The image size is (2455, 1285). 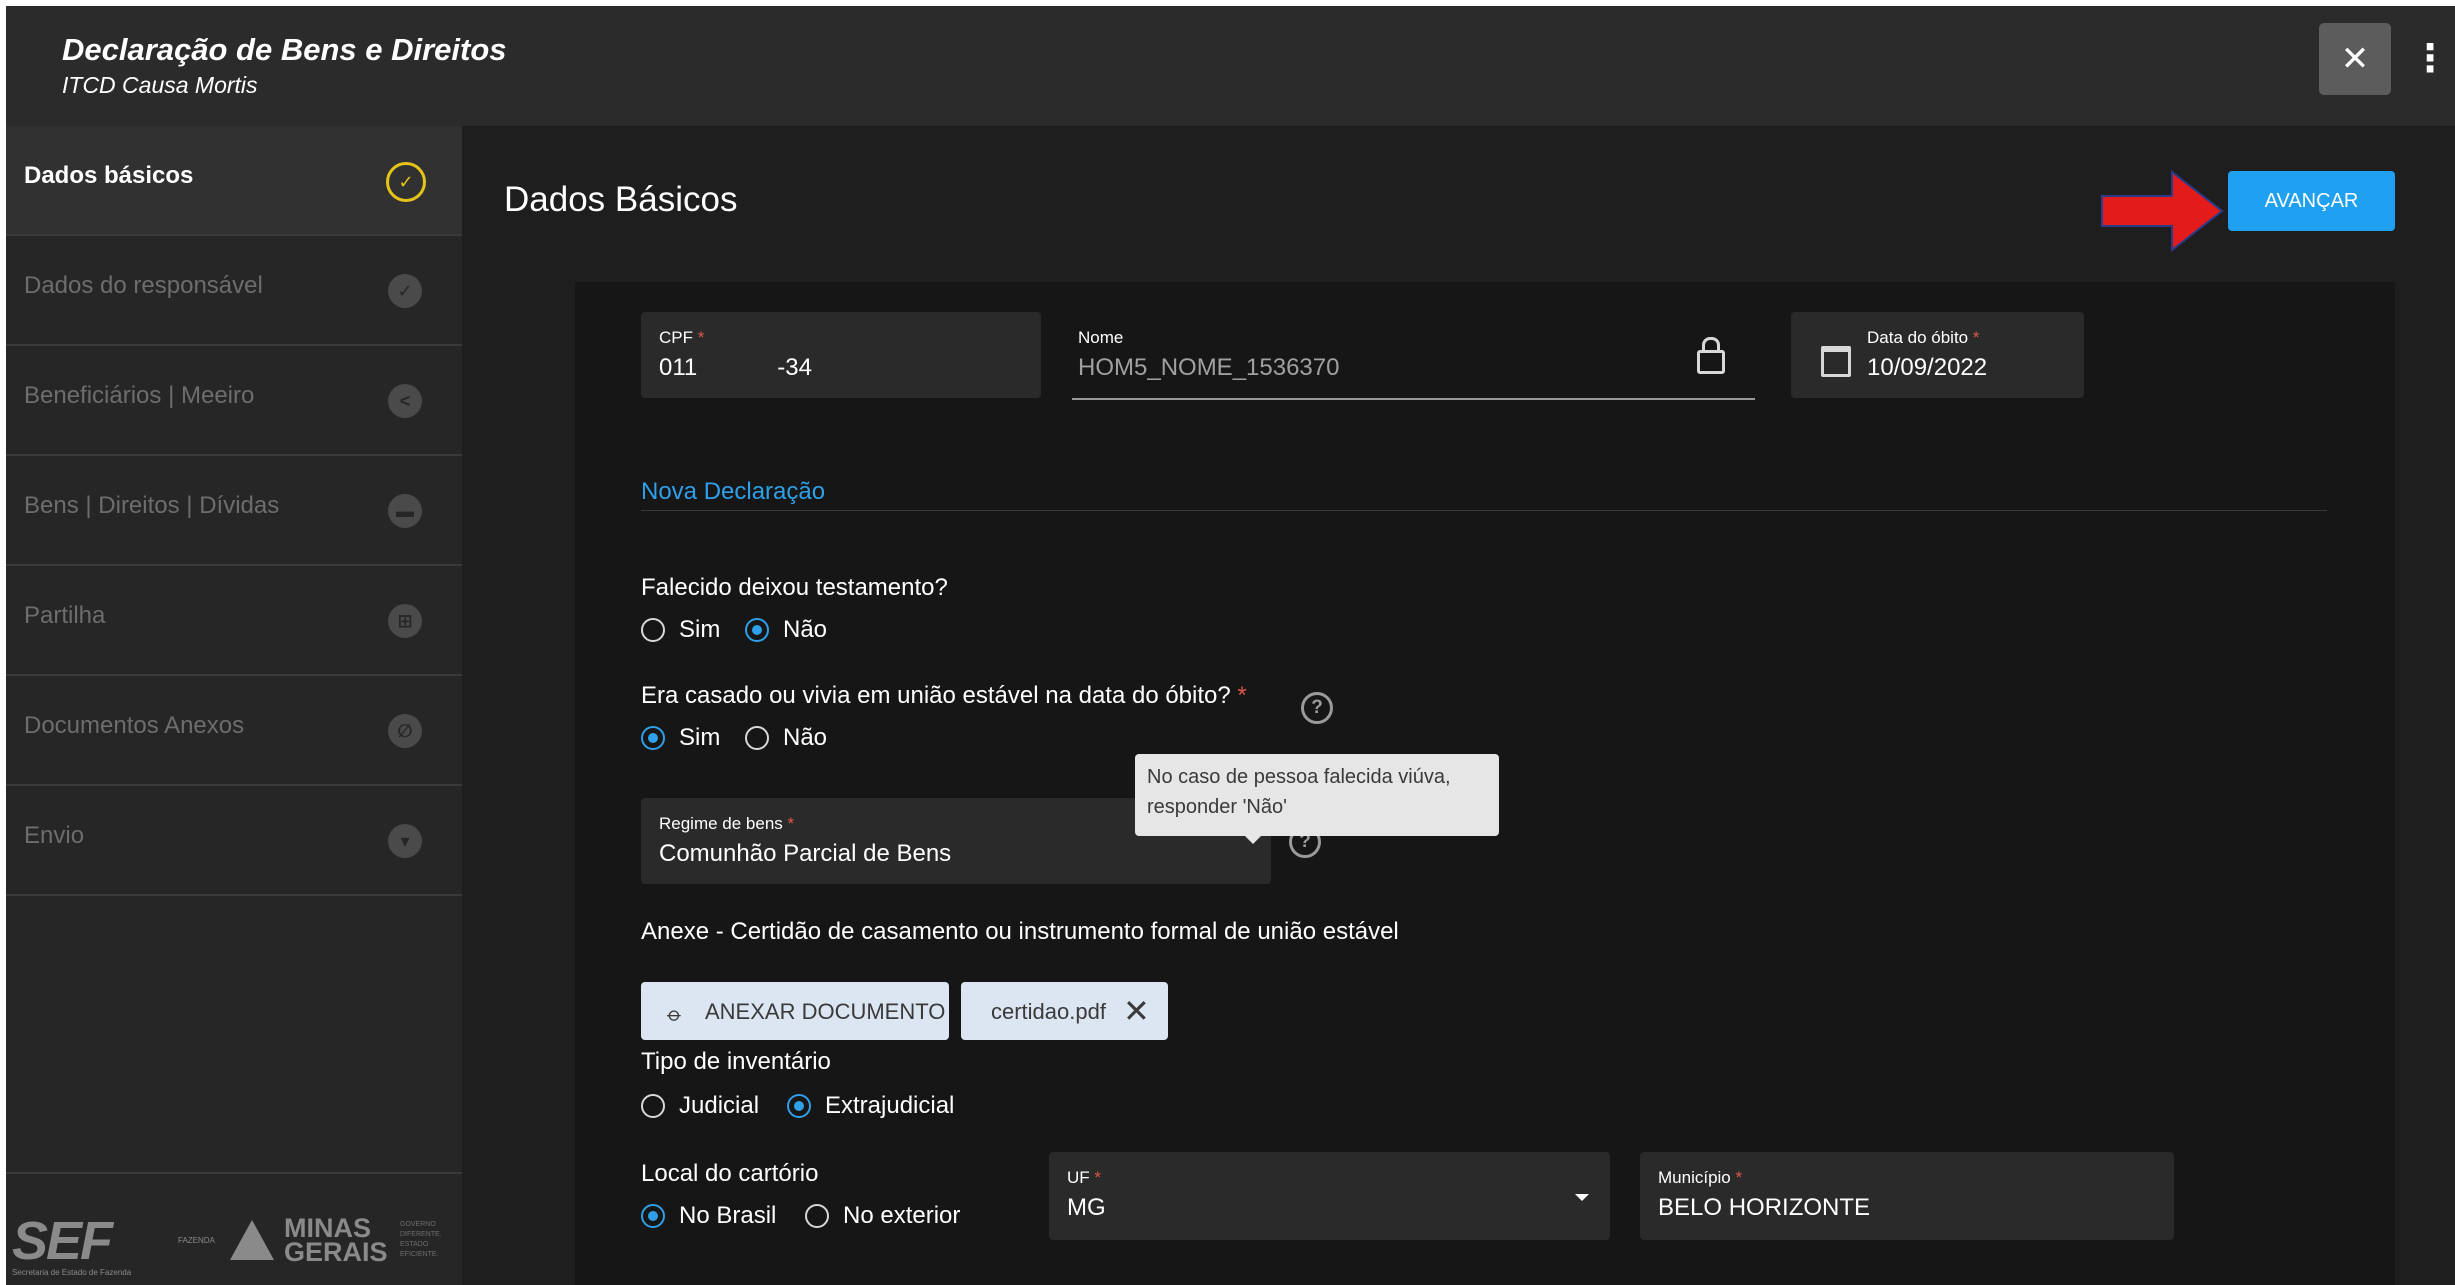 I want to click on inventario-judicial-radio: Judicial, so click(x=700, y=1106).